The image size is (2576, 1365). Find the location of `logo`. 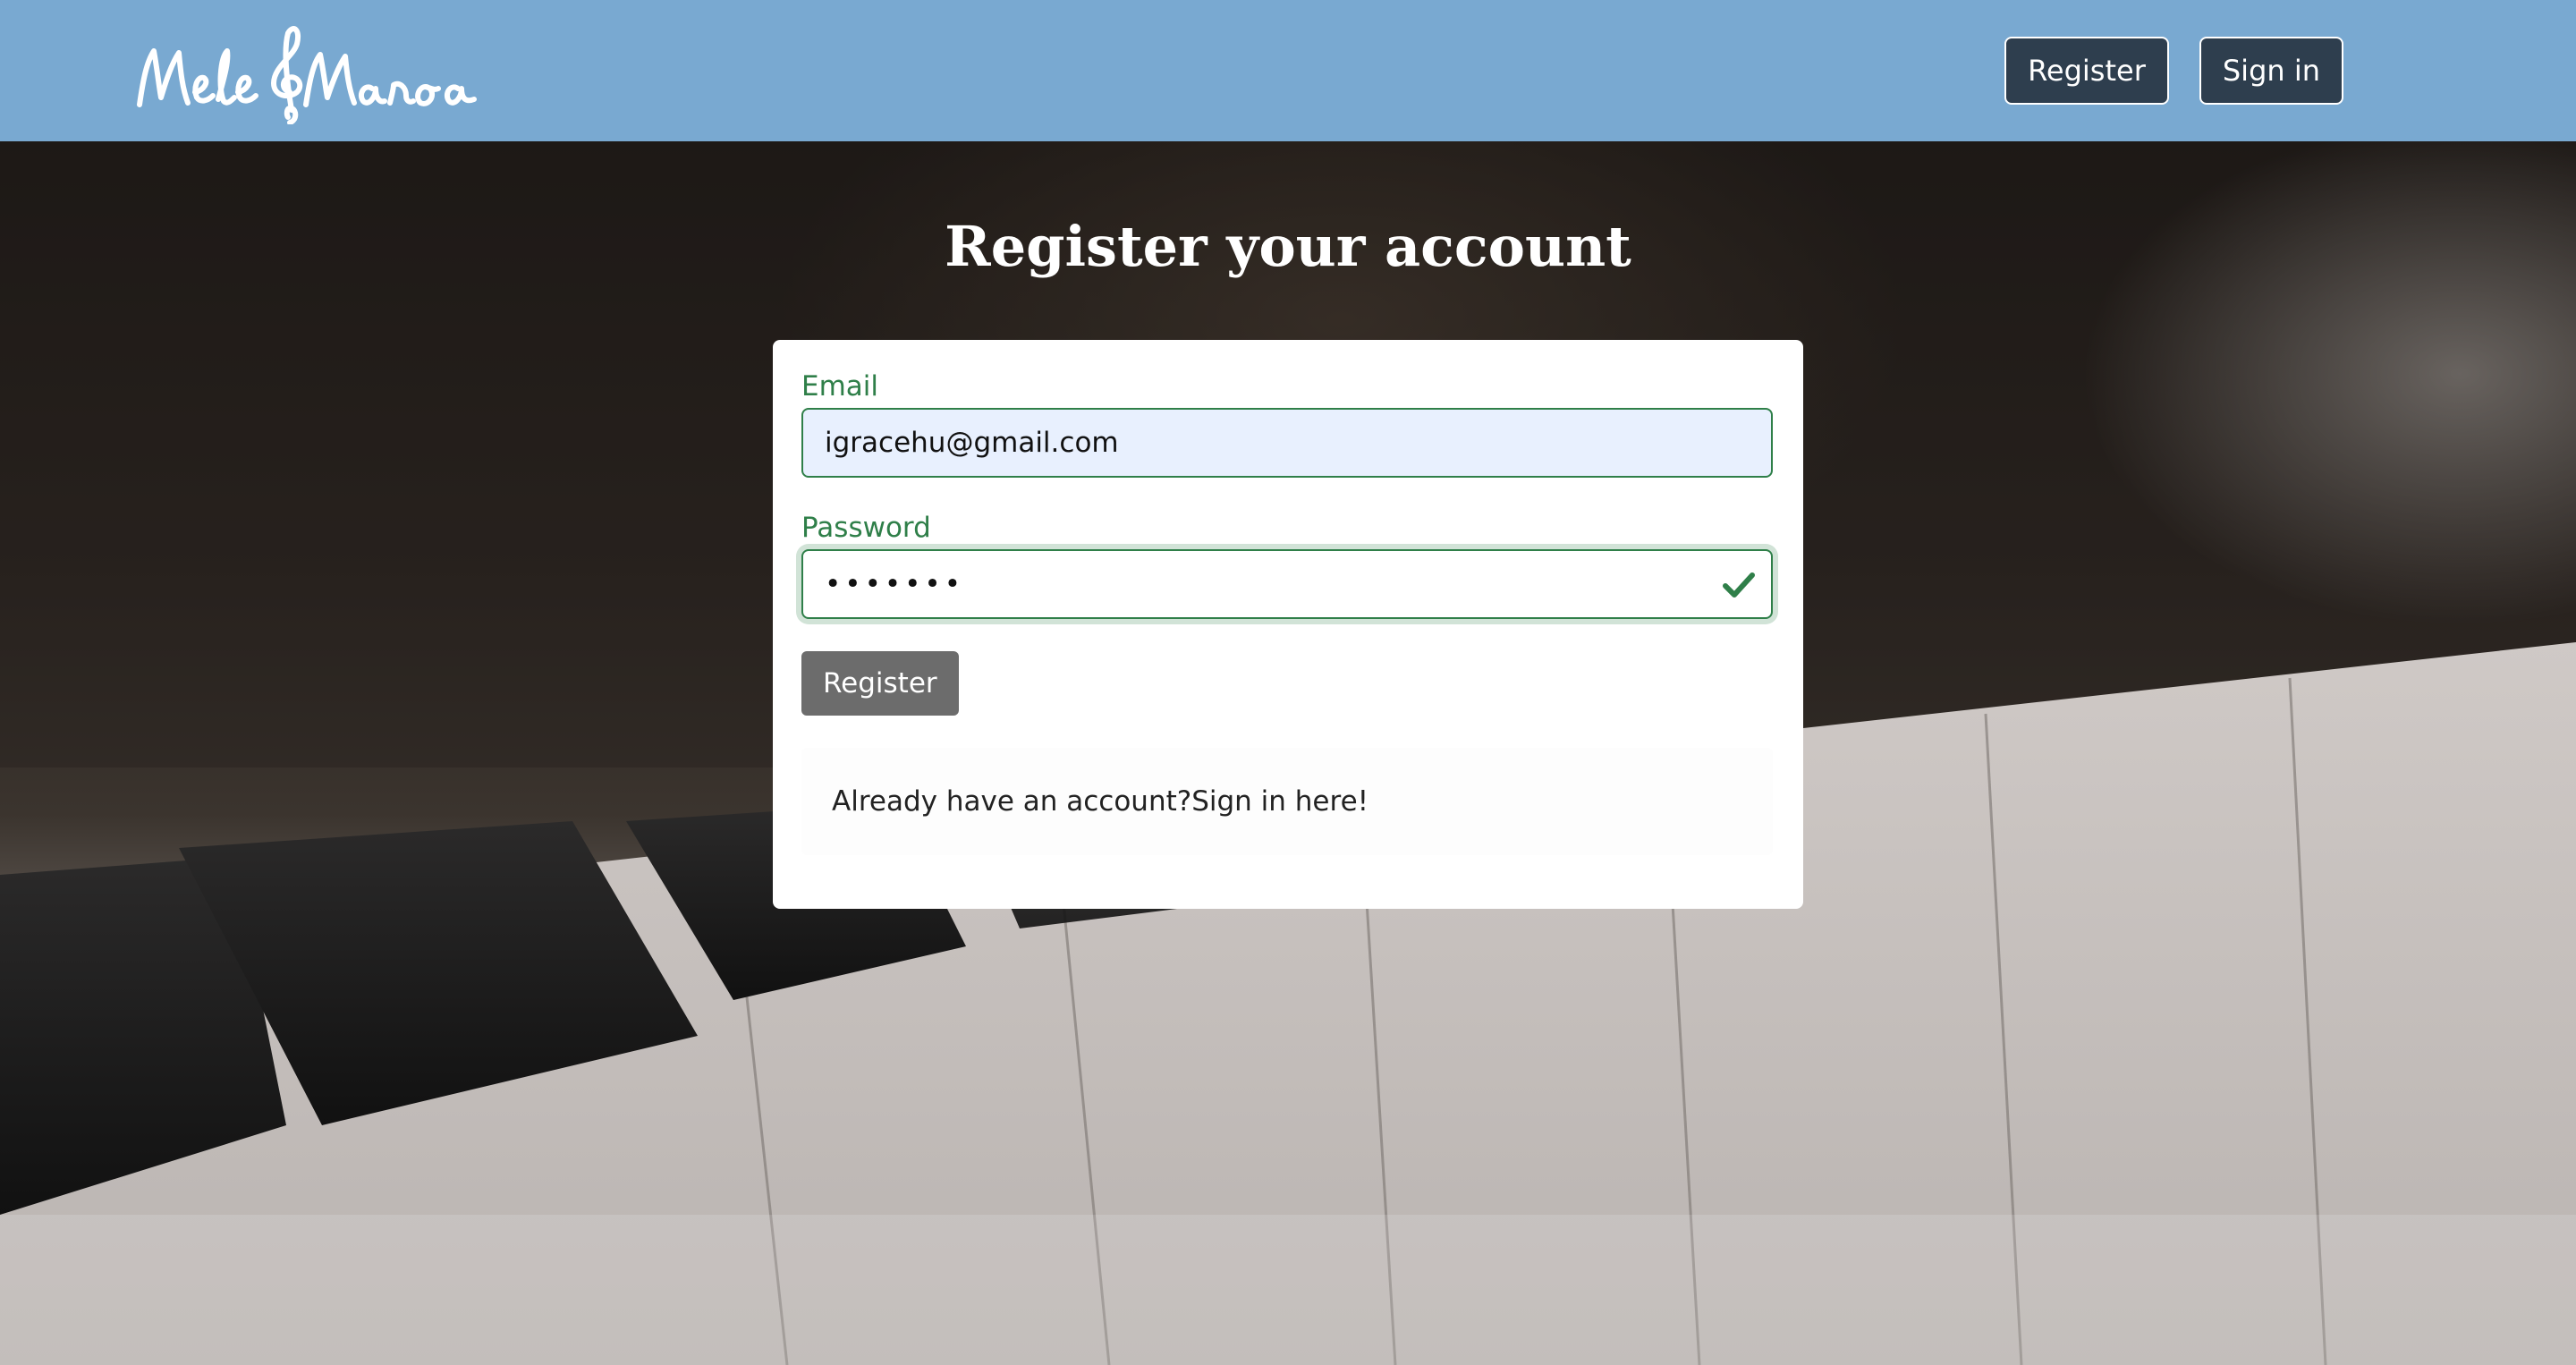

logo is located at coordinates (309, 70).